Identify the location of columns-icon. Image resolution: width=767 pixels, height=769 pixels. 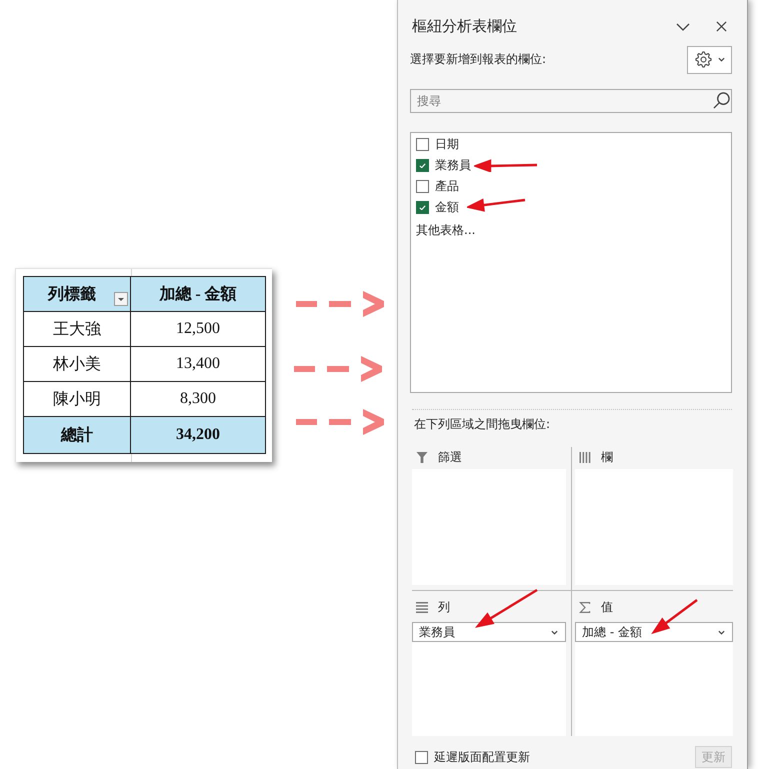
(585, 458).